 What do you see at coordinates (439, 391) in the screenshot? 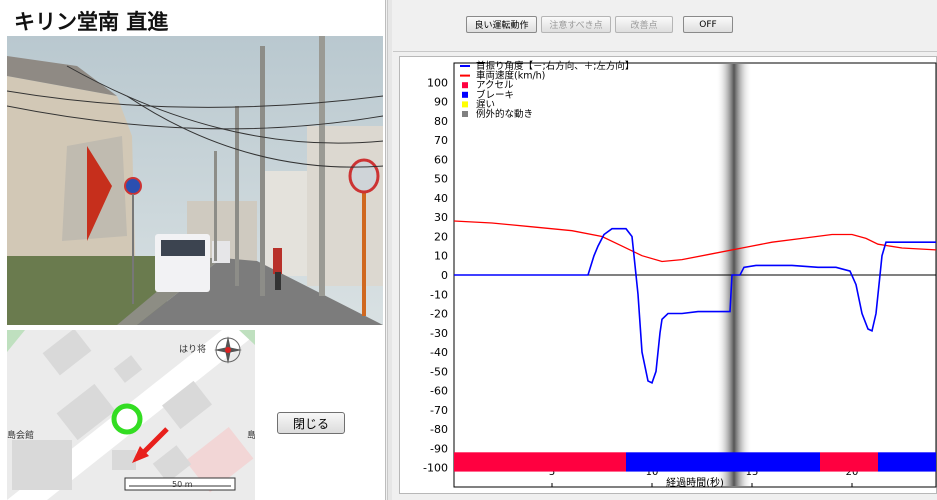
I see `y-tick-label: -60` at bounding box center [439, 391].